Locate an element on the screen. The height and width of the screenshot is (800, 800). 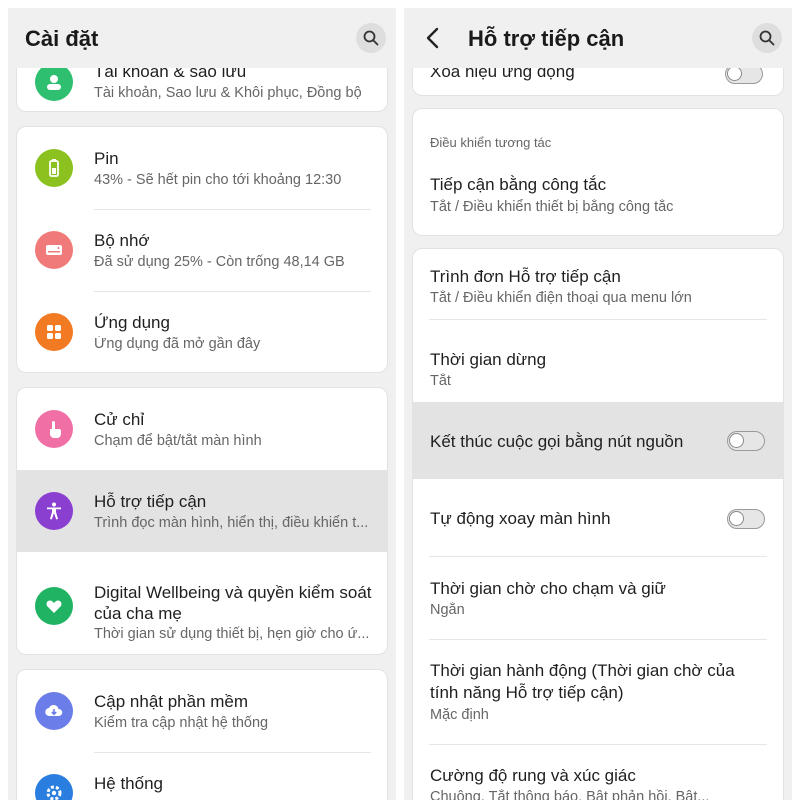
settings-header: Cài đặt is located at coordinates (202, 38).